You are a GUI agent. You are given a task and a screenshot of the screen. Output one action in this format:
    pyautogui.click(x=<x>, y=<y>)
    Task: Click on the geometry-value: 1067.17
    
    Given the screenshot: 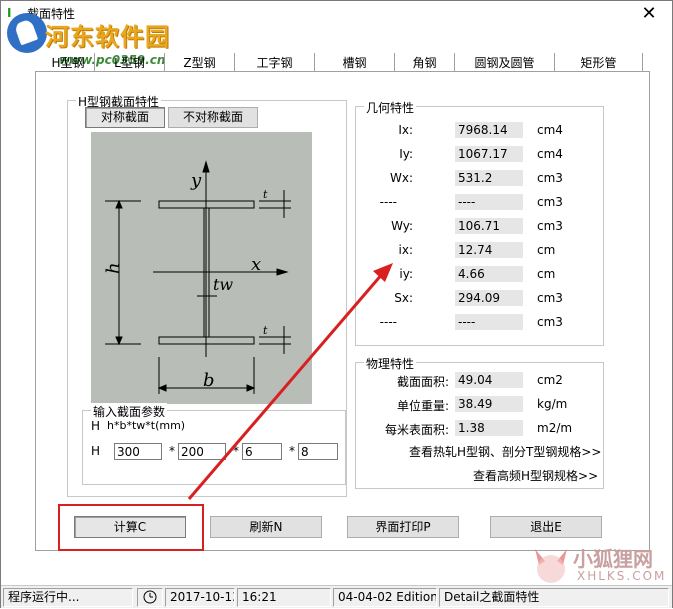 What is the action you would take?
    pyautogui.click(x=489, y=154)
    